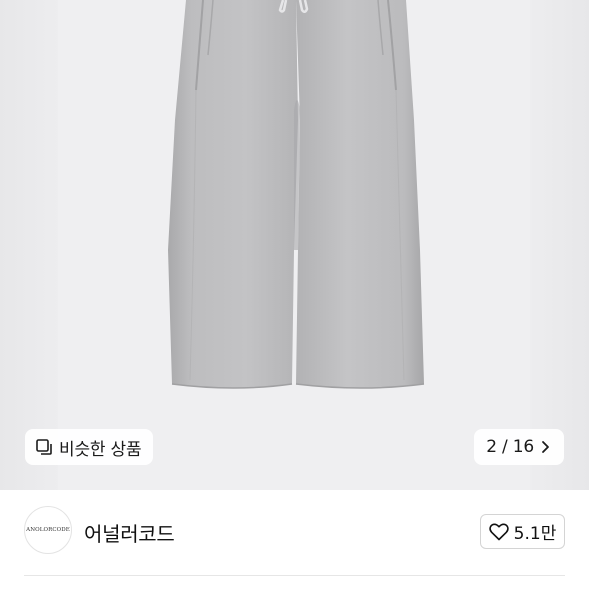 The width and height of the screenshot is (589, 589). I want to click on like-count: 5.1만, so click(535, 534).